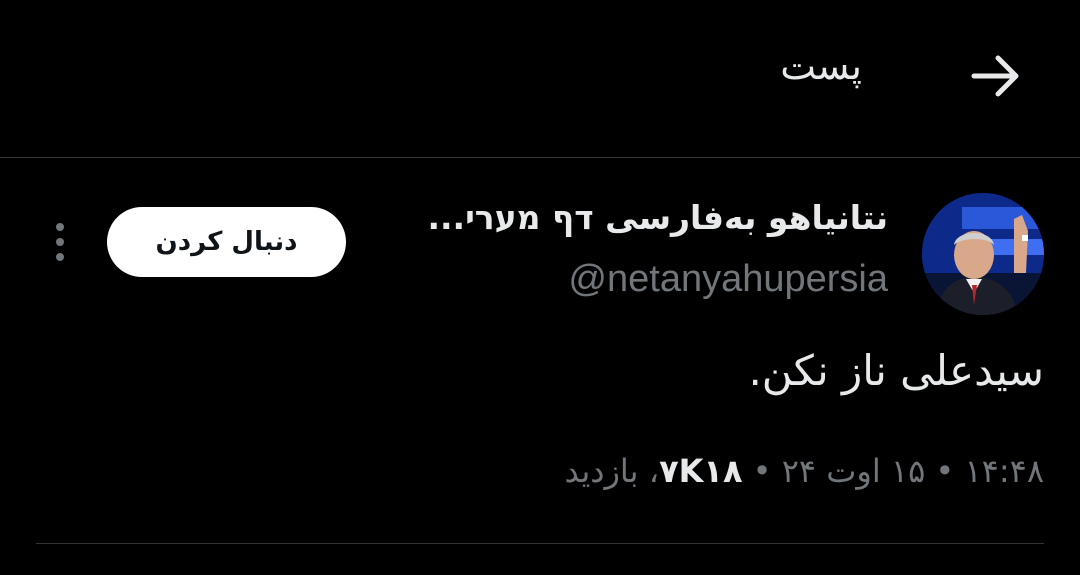 This screenshot has width=1080, height=575. Describe the element at coordinates (896, 370) in the screenshot. I see `tweet-text: سیدعلی ناز نکن.` at that location.